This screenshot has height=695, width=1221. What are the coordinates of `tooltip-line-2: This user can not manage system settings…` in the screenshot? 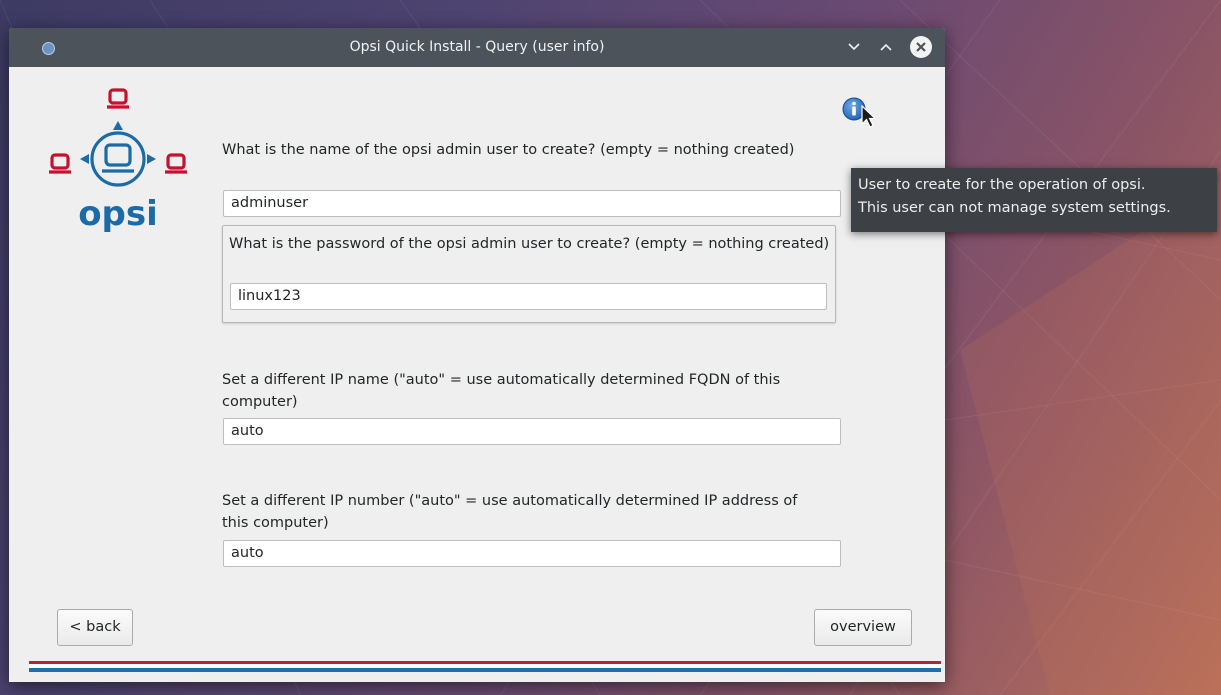 It's located at (1014, 208).